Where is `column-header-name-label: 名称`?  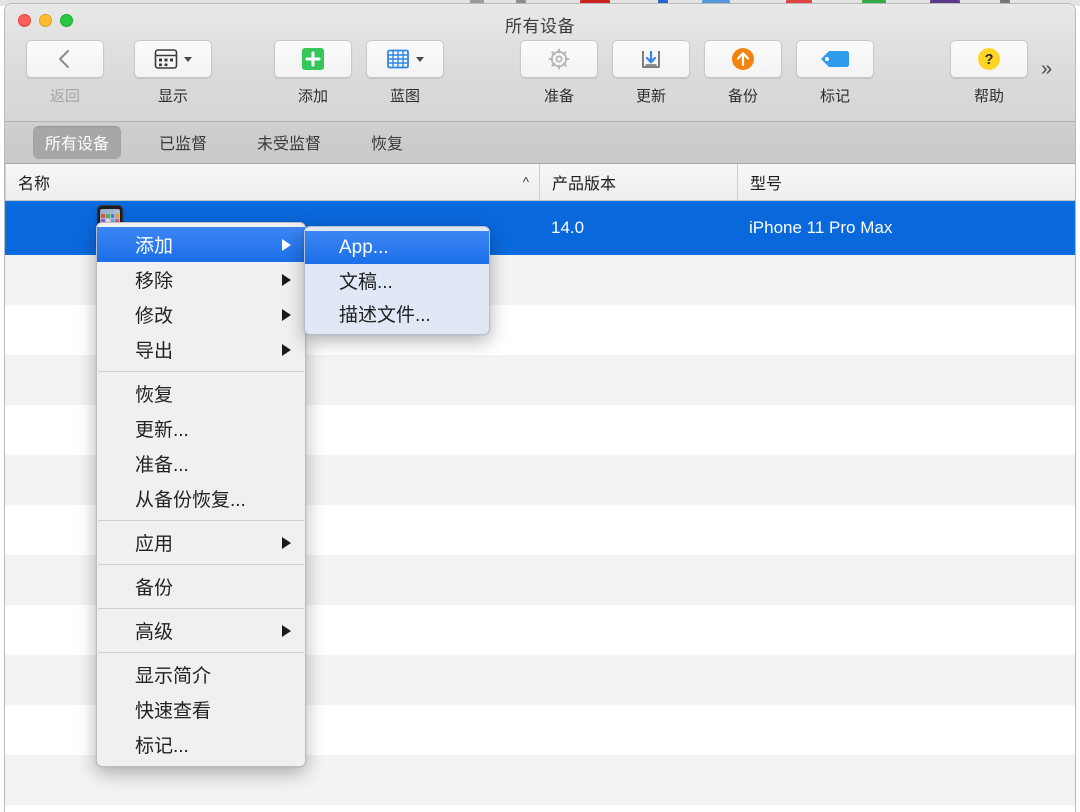 column-header-name-label: 名称 is located at coordinates (34, 184).